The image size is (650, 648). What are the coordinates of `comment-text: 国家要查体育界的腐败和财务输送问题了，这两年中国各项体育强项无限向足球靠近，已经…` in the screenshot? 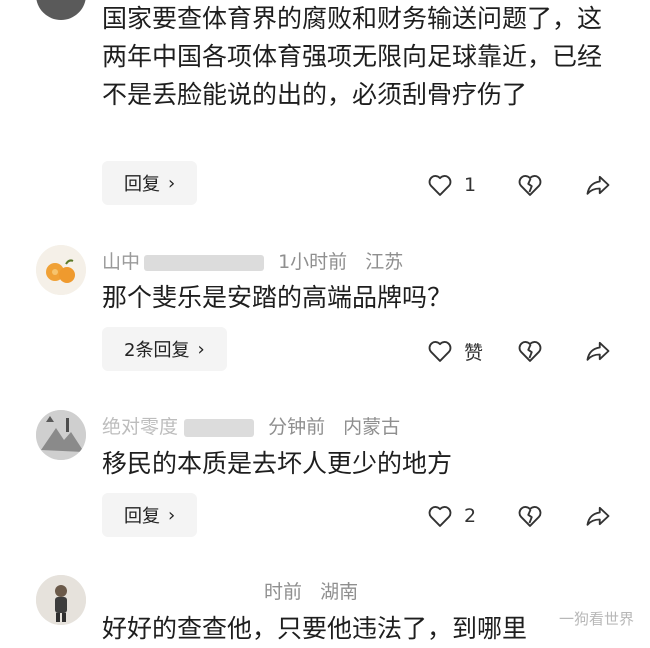 It's located at (352, 56).